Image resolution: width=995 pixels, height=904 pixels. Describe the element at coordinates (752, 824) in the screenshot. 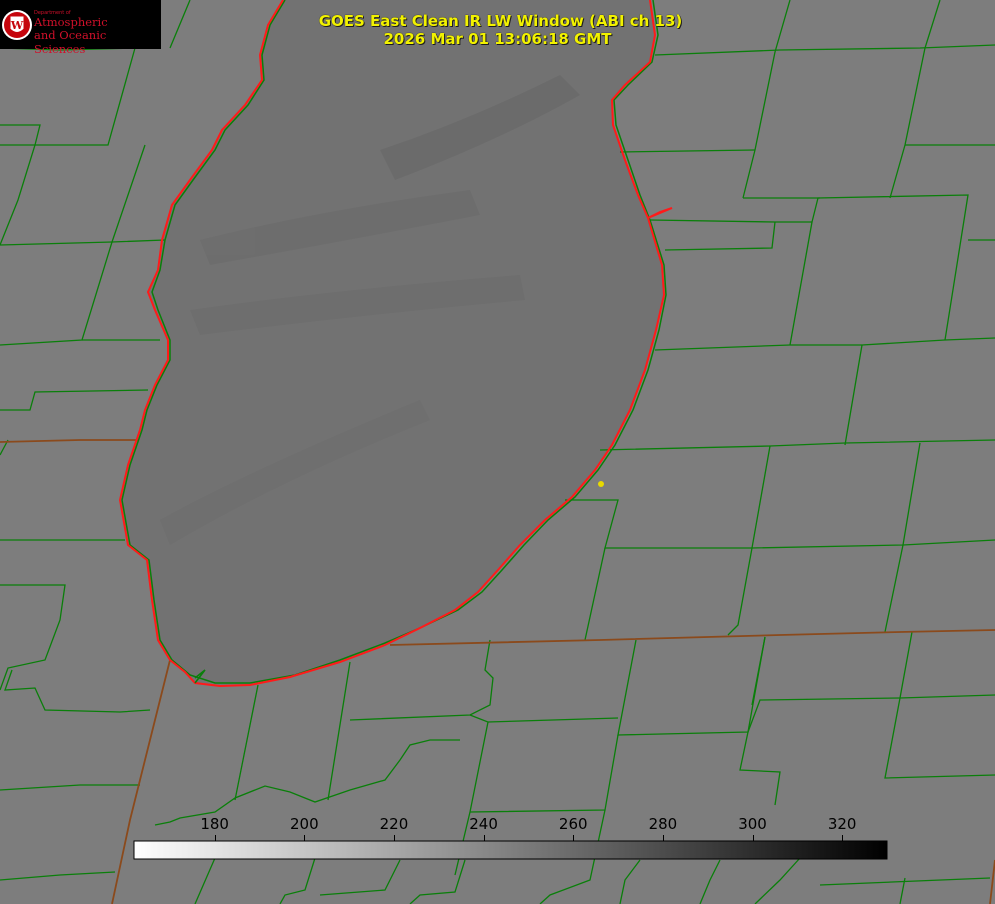

I see `colorbar-tick-label: 300` at that location.